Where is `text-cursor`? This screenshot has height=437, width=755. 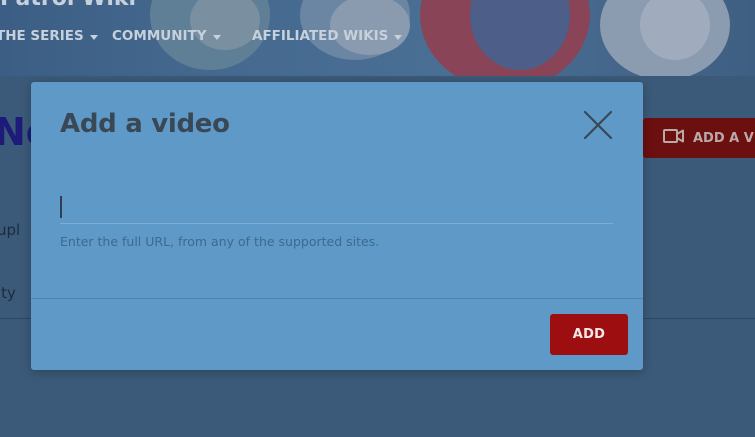
text-cursor is located at coordinates (61, 207).